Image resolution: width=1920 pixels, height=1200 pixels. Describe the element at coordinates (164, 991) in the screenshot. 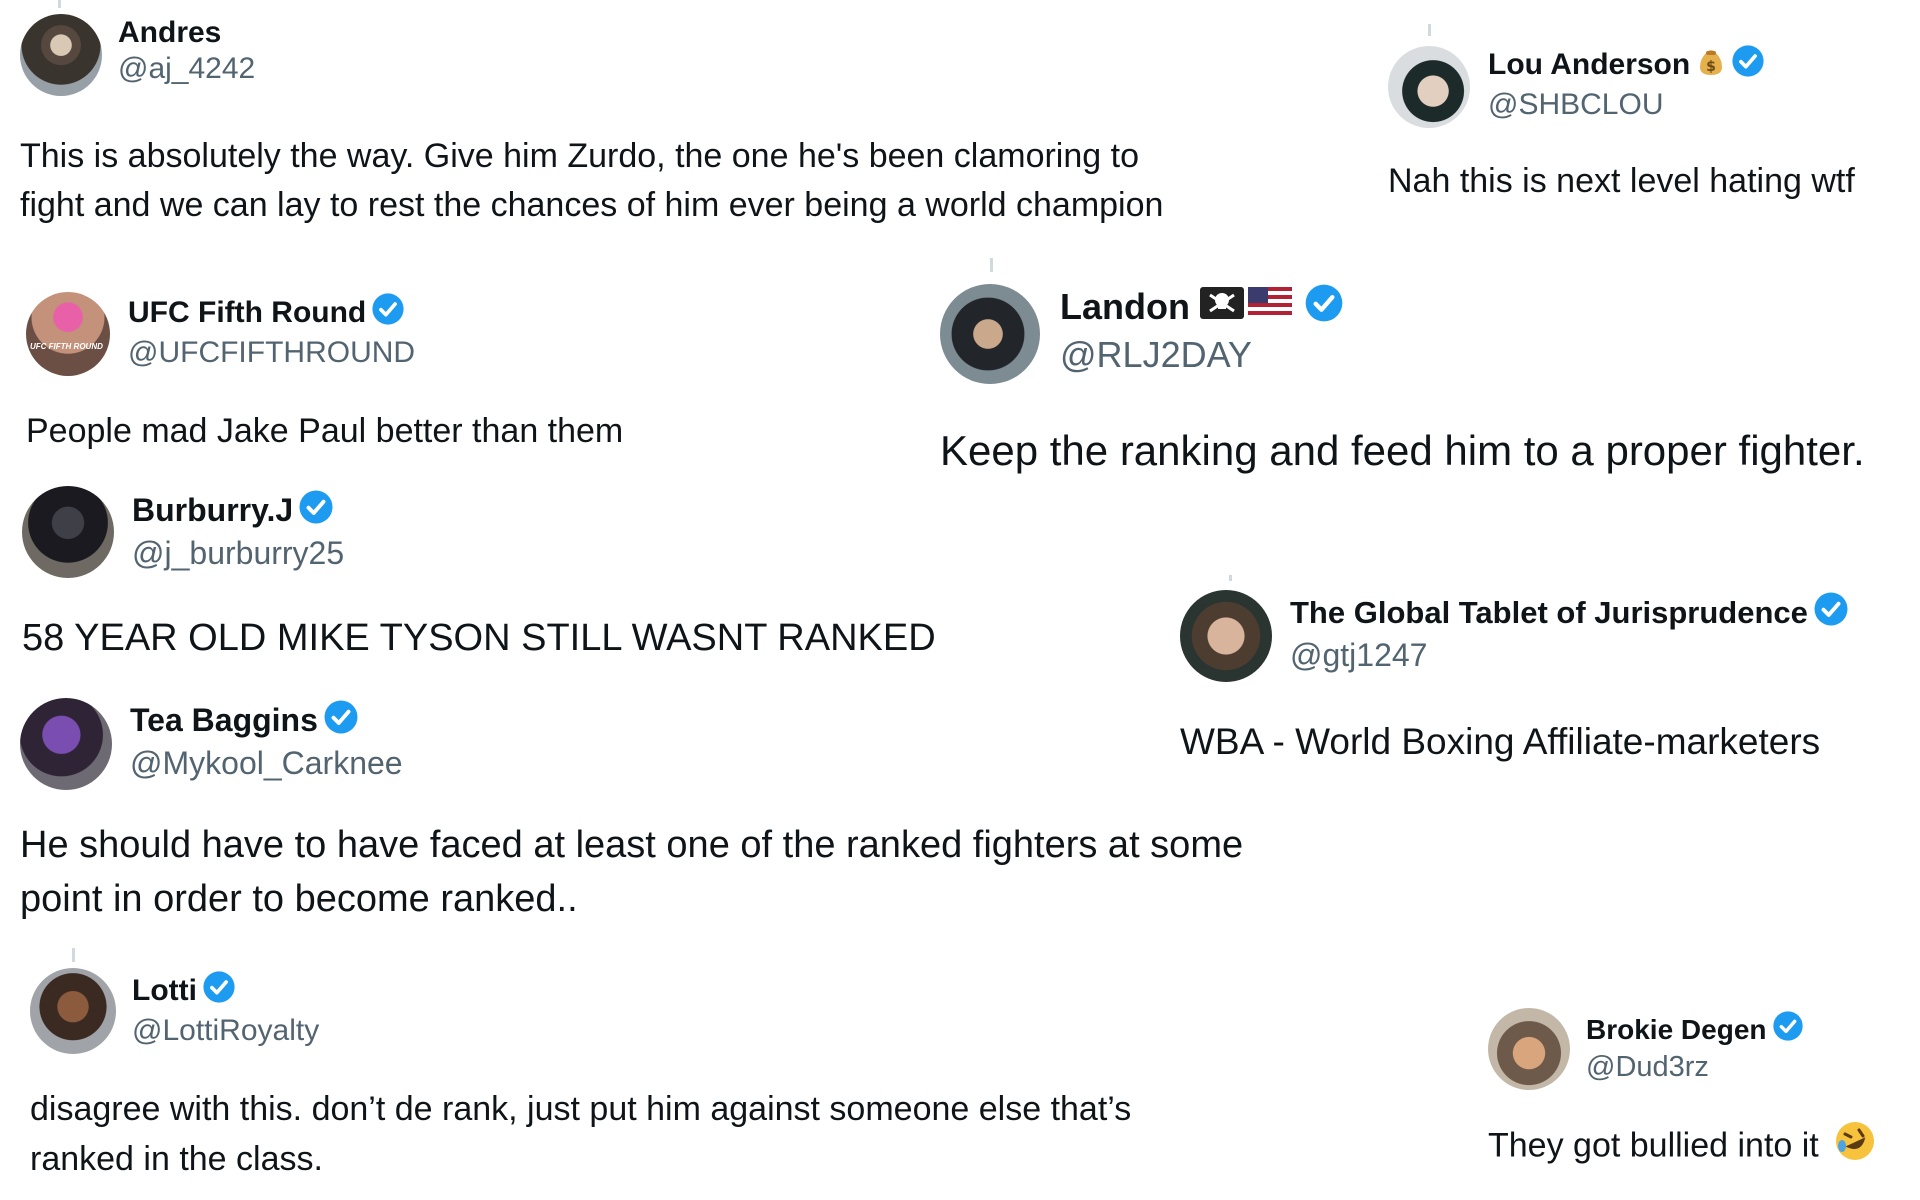

I see `display-name: Lotti` at that location.